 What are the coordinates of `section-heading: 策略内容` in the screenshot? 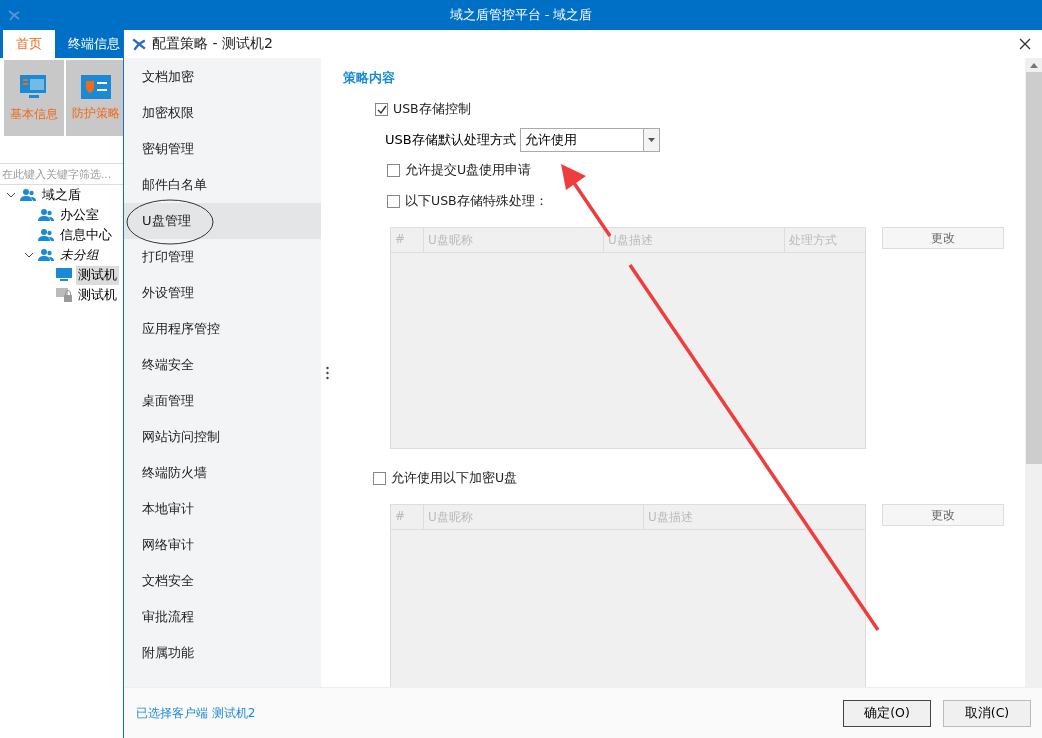 It's located at (369, 78).